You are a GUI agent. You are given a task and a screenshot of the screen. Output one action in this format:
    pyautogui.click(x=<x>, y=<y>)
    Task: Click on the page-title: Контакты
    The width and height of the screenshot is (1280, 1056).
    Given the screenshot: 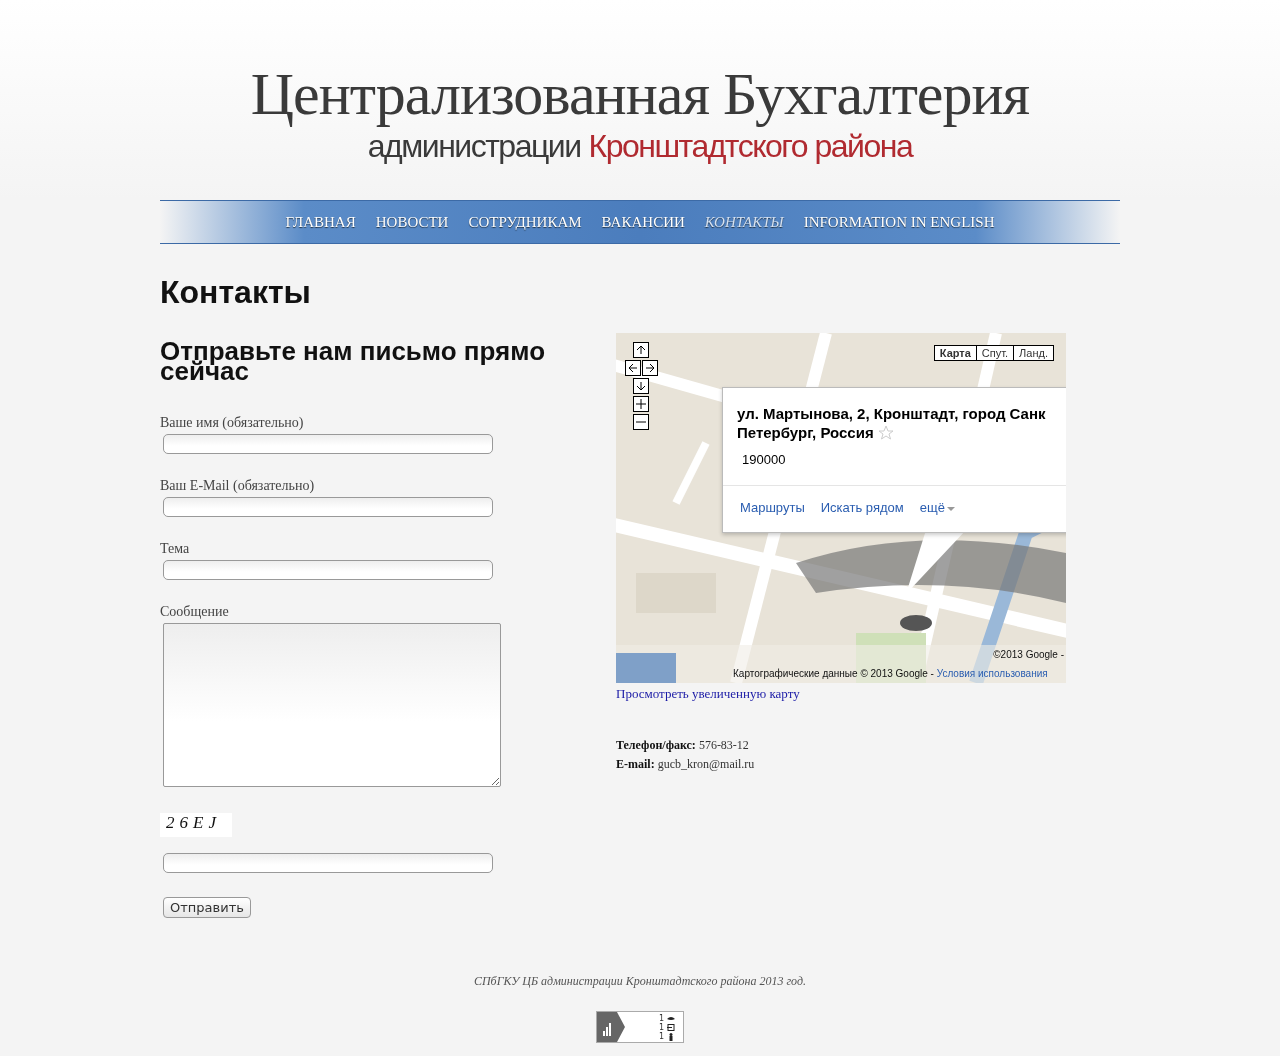 What is the action you would take?
    pyautogui.click(x=236, y=292)
    